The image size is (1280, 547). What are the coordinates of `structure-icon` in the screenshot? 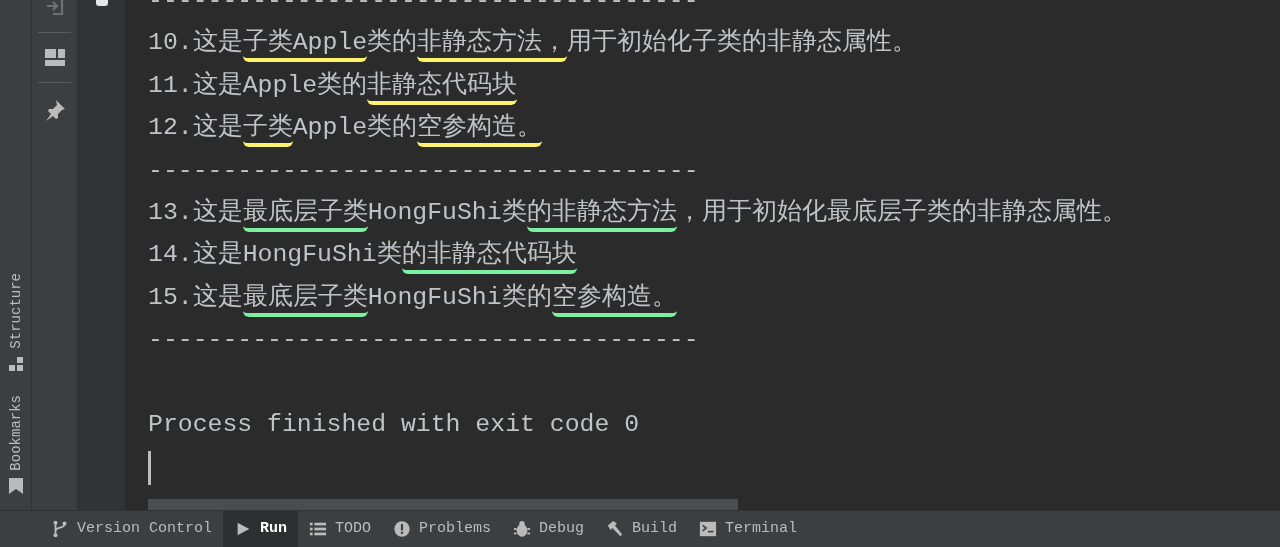 It's located at (15, 363).